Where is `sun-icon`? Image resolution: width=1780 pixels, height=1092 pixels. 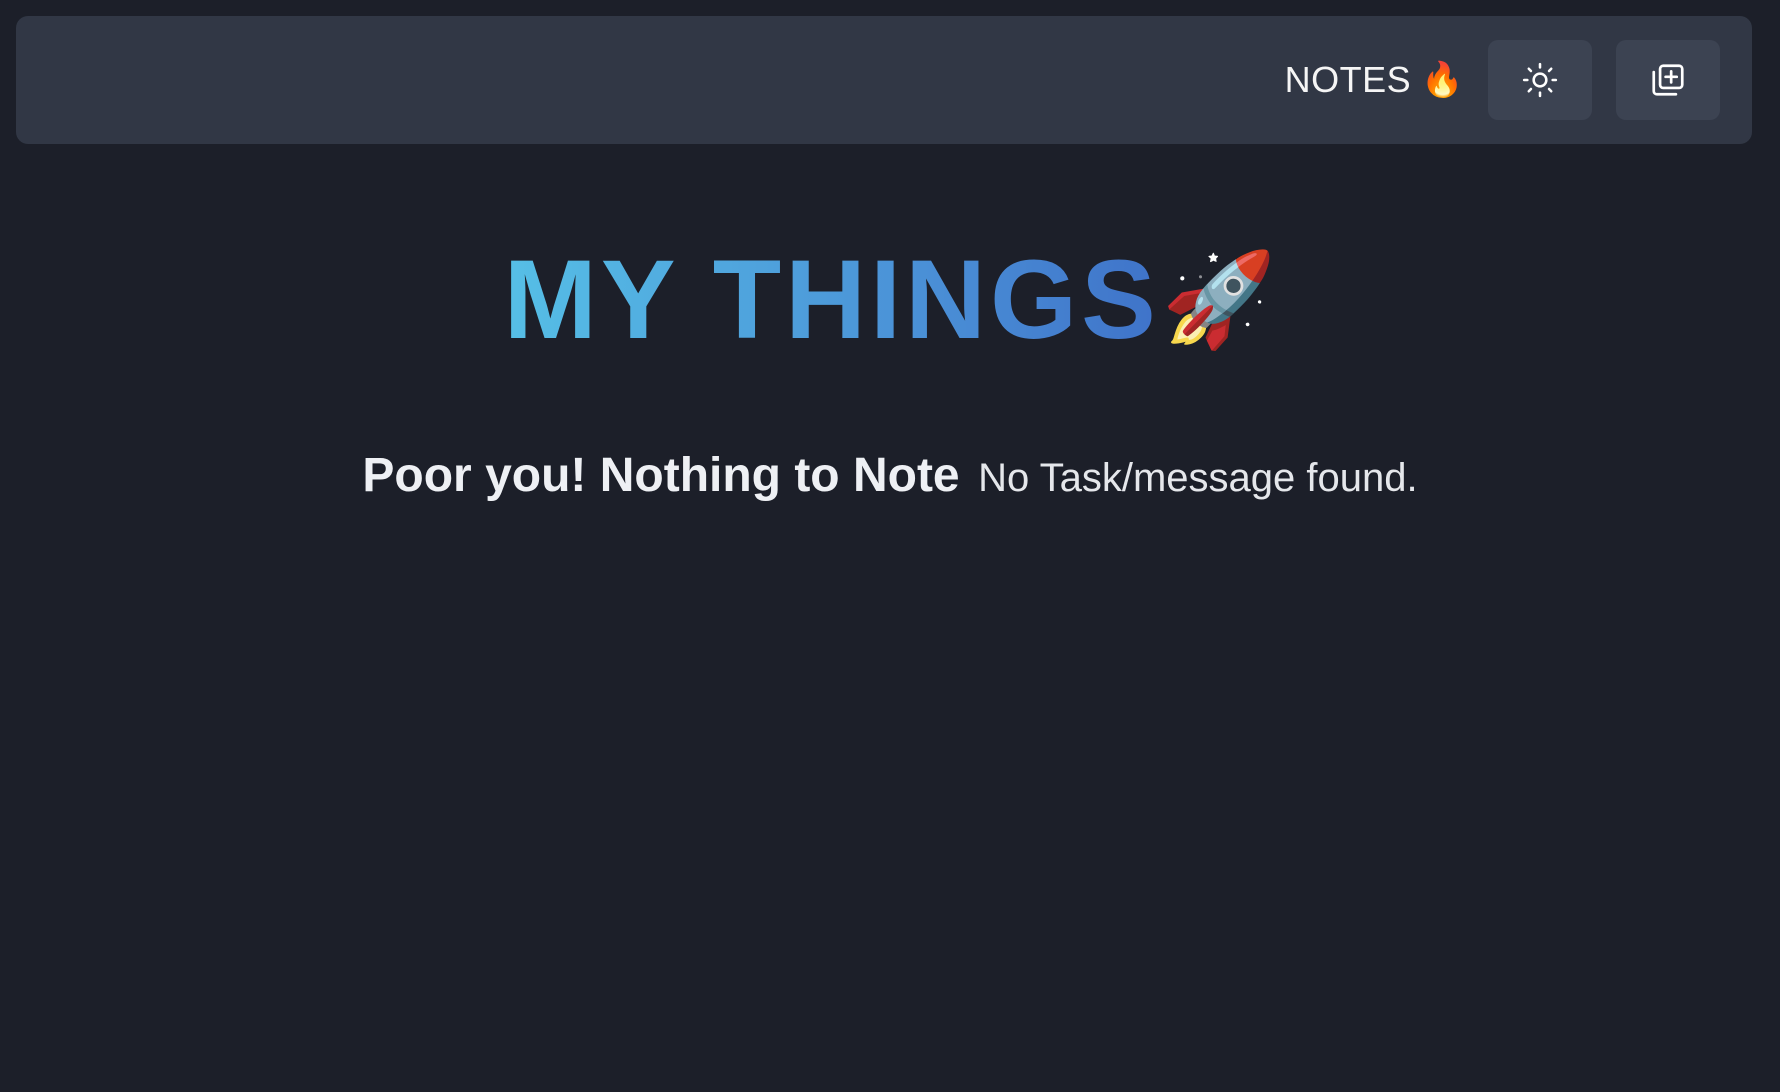 sun-icon is located at coordinates (1540, 80).